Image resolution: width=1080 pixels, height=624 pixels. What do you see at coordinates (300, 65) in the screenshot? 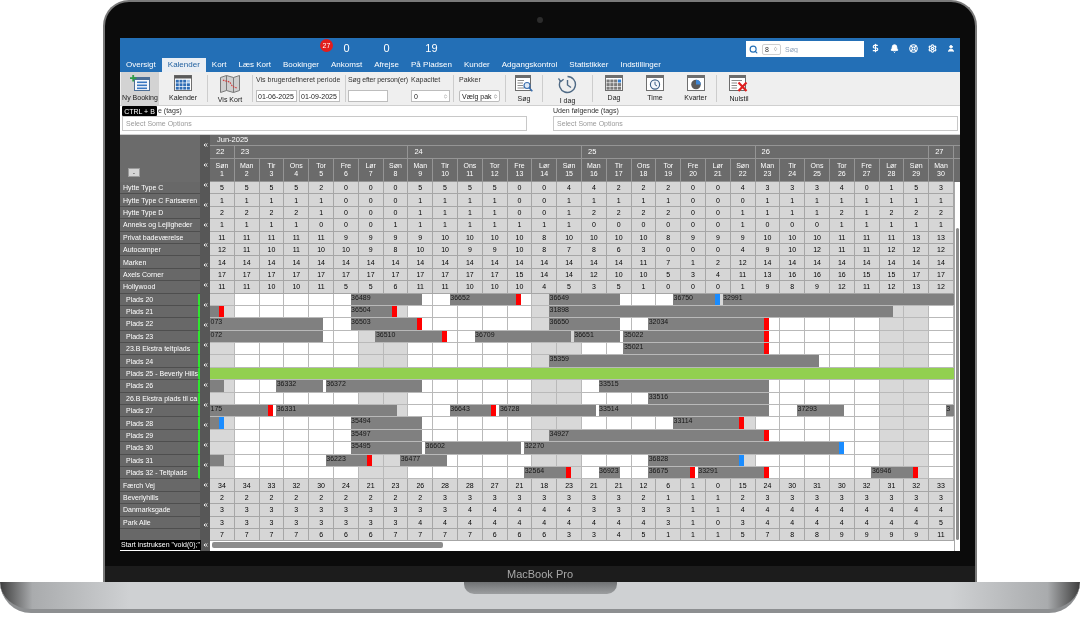
I see `nav-tab: Bookinger` at bounding box center [300, 65].